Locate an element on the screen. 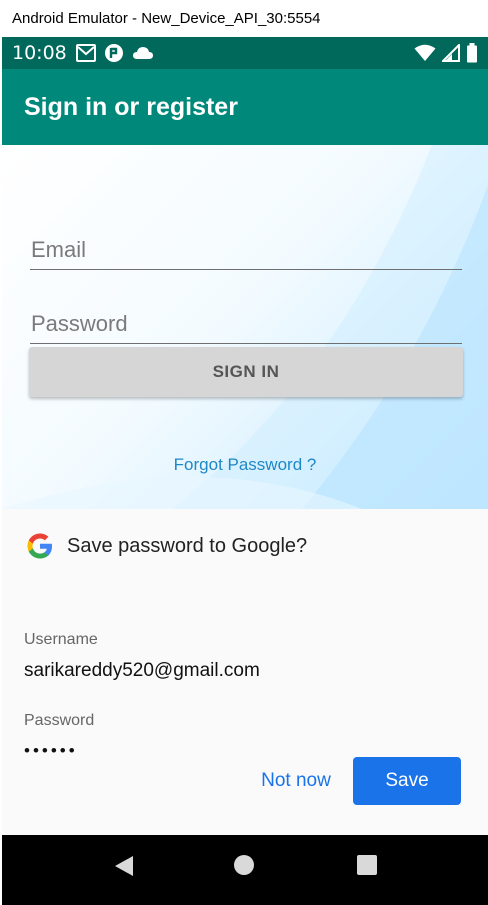  gmail-icon is located at coordinates (86, 53).